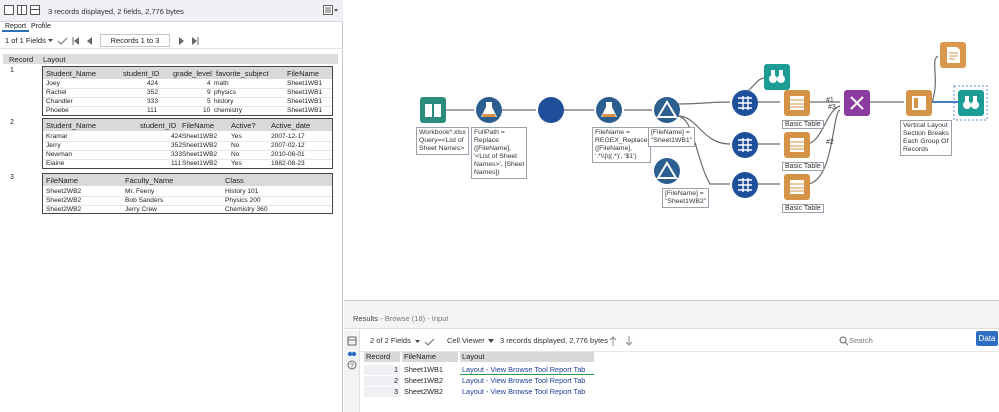  Describe the element at coordinates (53, 83) in the screenshot. I see `table-cell: Joey` at that location.